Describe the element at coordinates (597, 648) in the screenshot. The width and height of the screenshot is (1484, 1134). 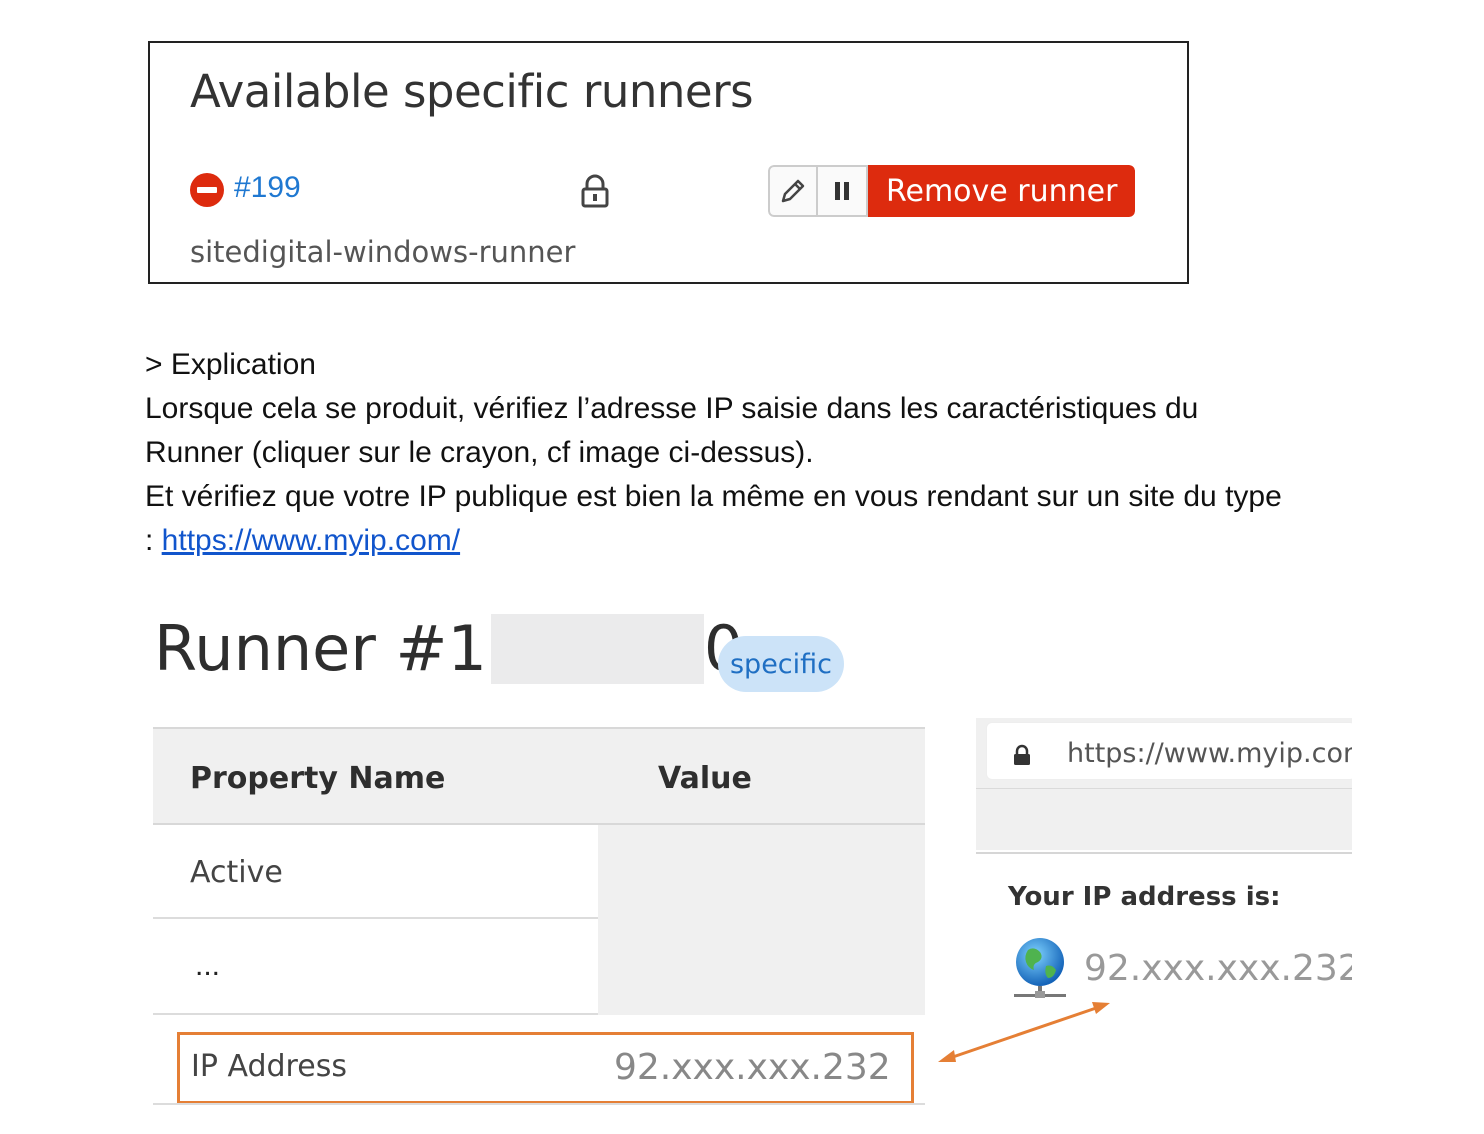
I see `redacted-box` at that location.